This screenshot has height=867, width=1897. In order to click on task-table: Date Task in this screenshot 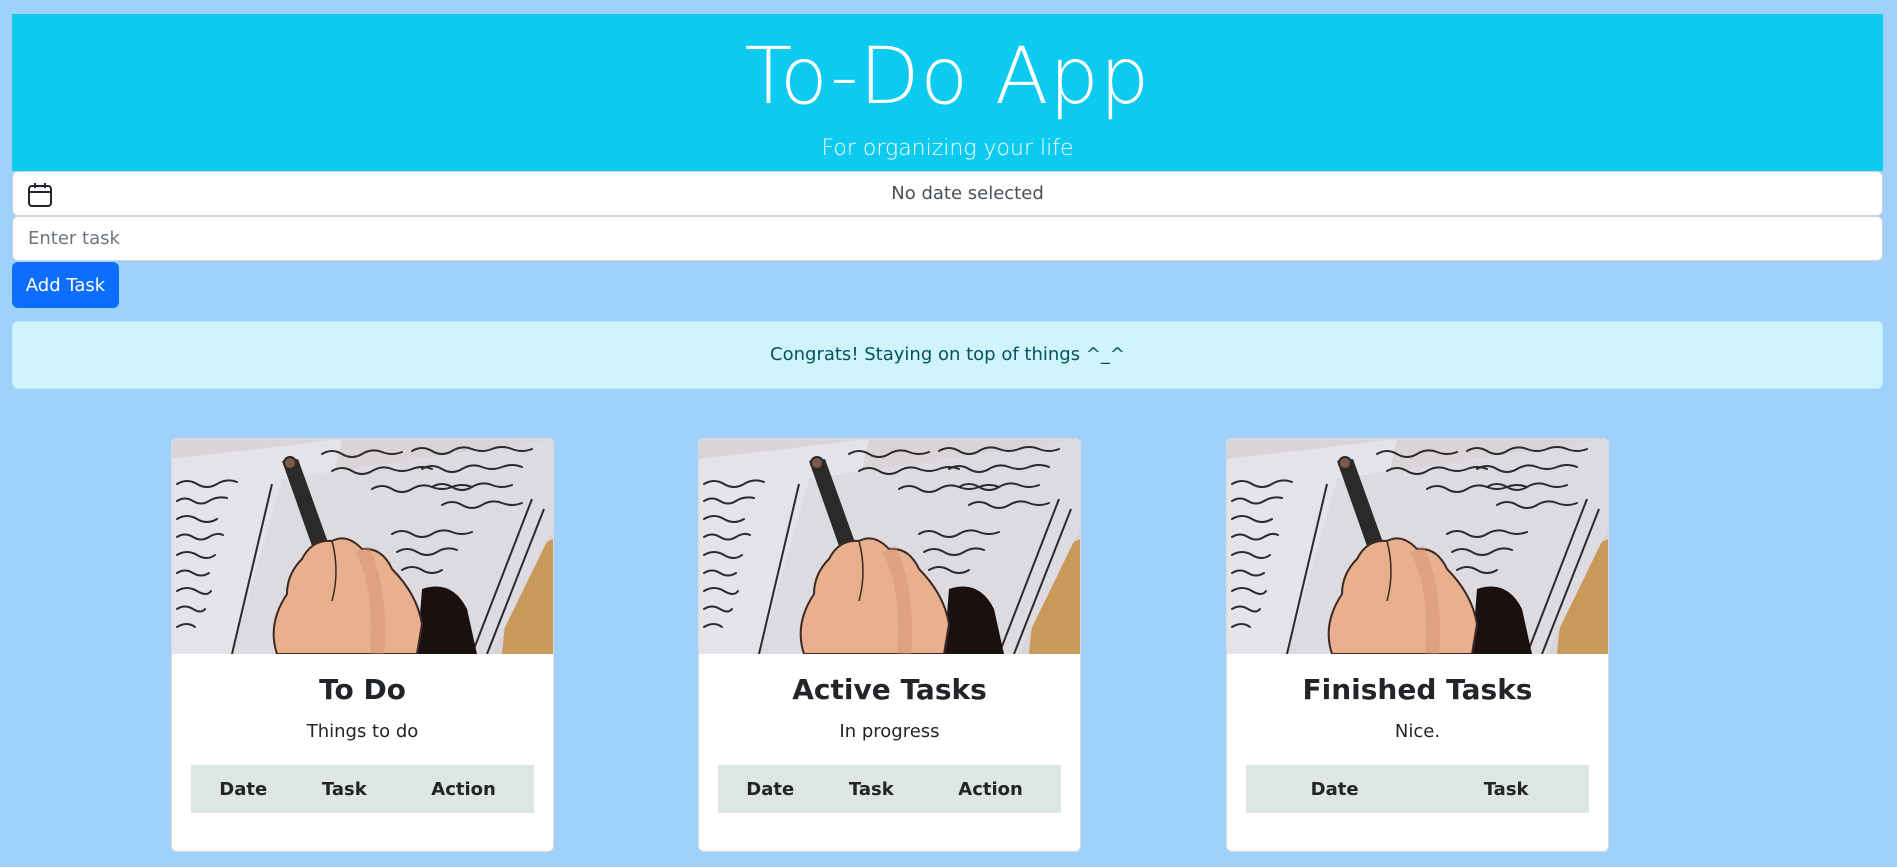, I will do `click(1417, 789)`.